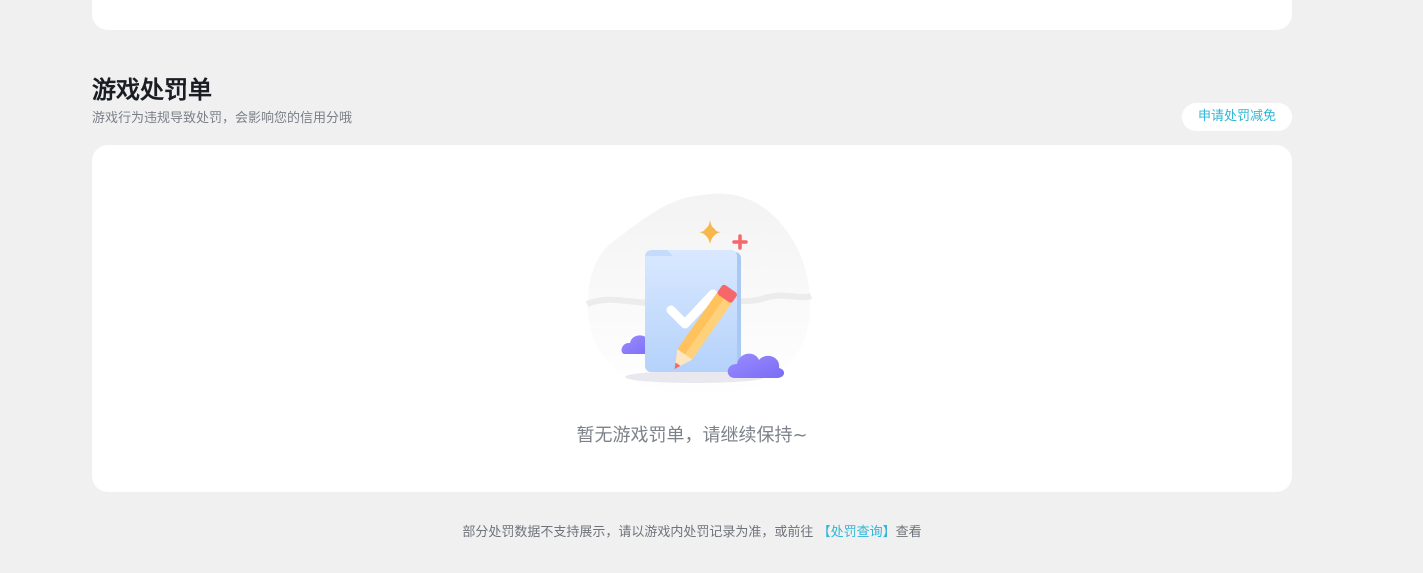 The width and height of the screenshot is (1423, 573). I want to click on footer-note-text: 部分处罚数据不支持展示，请以游戏内处罚记录为准，或前往, so click(638, 532).